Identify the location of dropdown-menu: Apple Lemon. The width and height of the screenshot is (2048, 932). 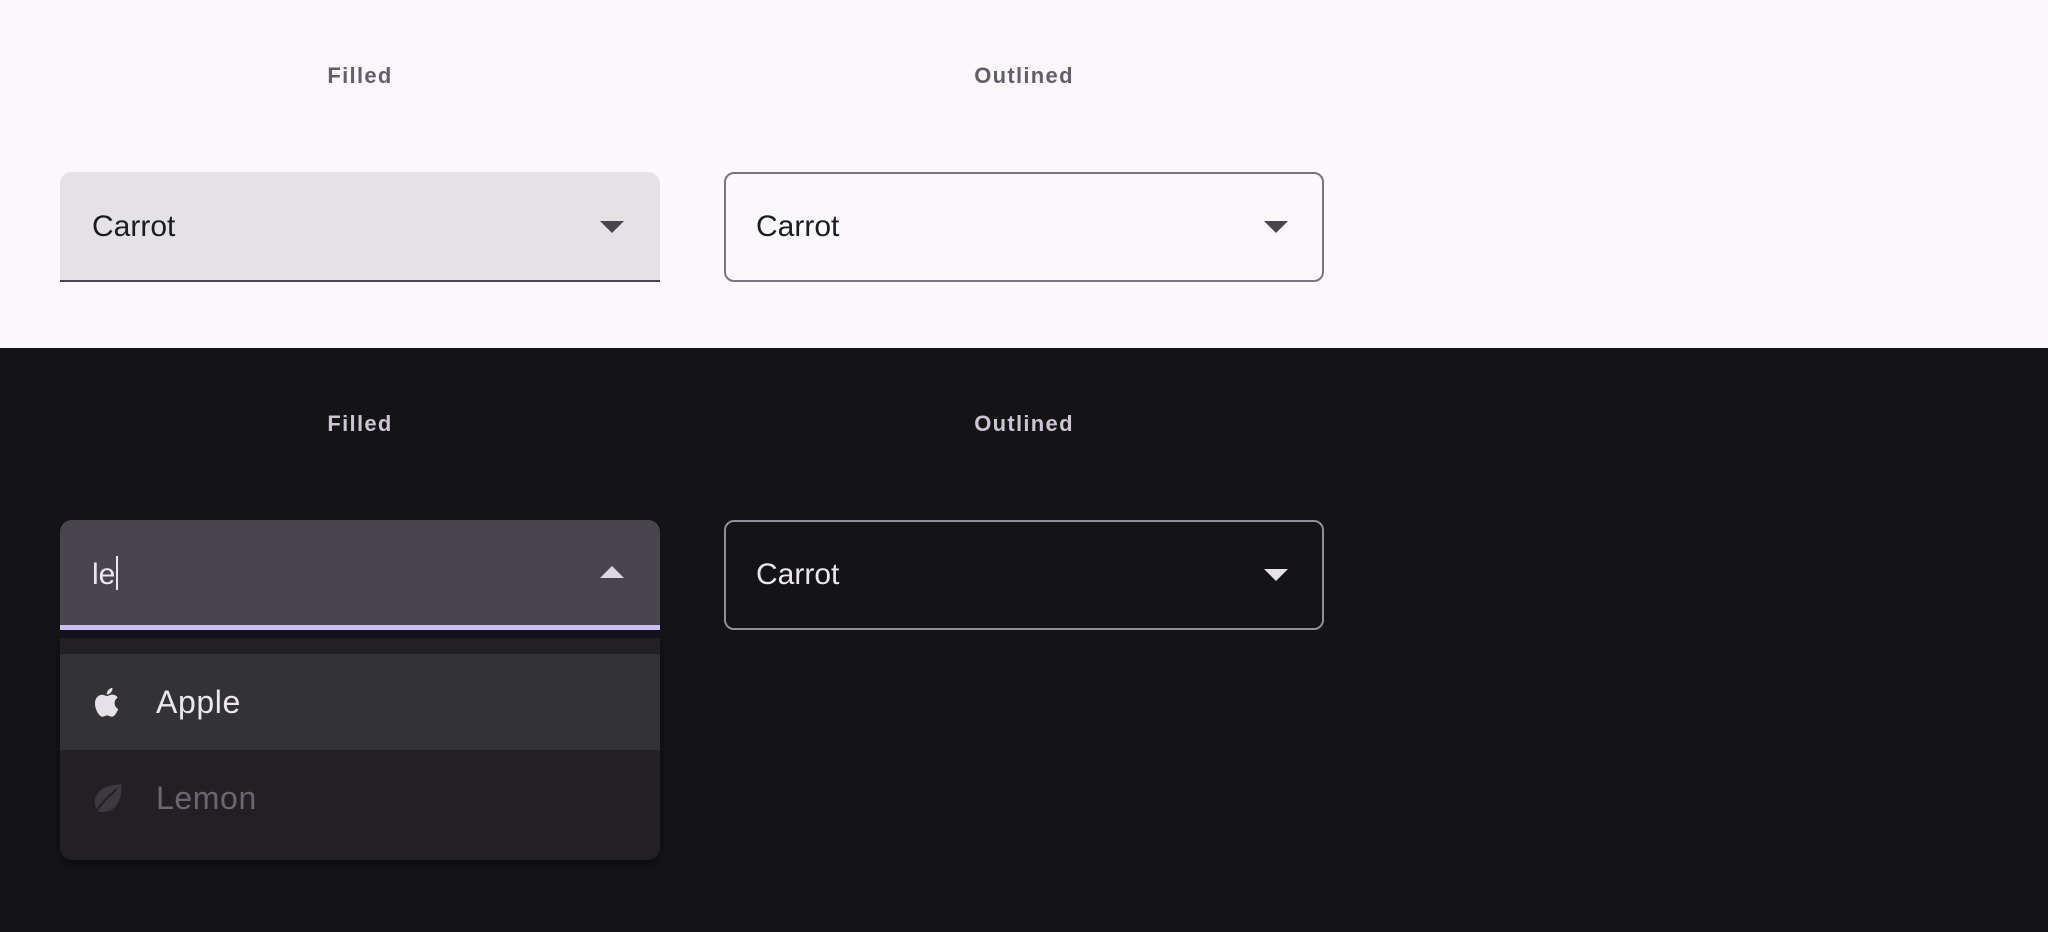
(360, 749).